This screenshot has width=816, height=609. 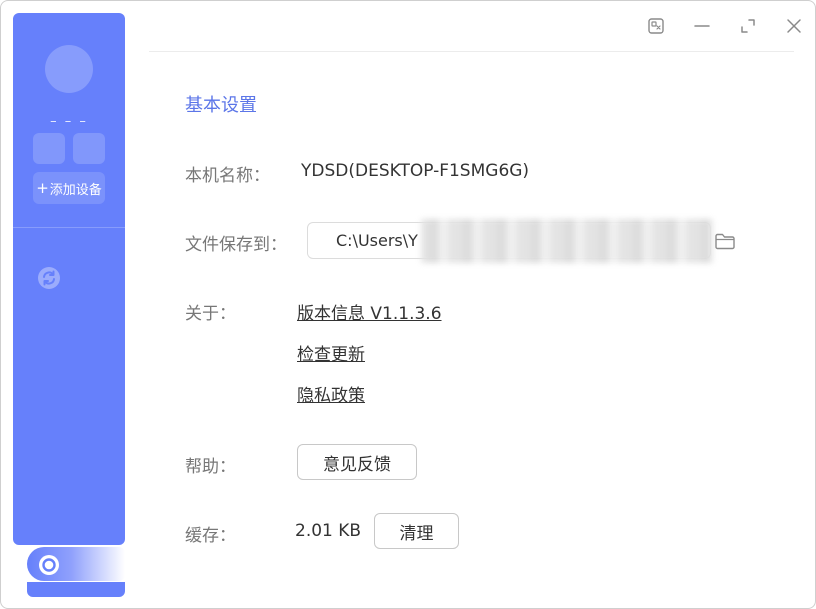 I want to click on section-title: 基本设置, so click(x=221, y=105).